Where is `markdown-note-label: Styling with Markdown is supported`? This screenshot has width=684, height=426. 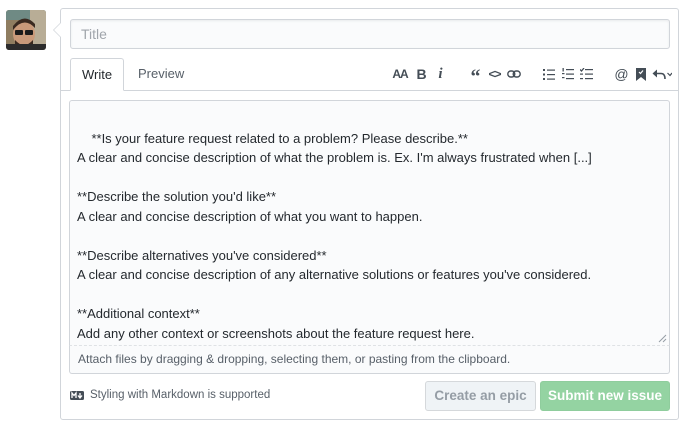
markdown-note-label: Styling with Markdown is supported is located at coordinates (180, 395).